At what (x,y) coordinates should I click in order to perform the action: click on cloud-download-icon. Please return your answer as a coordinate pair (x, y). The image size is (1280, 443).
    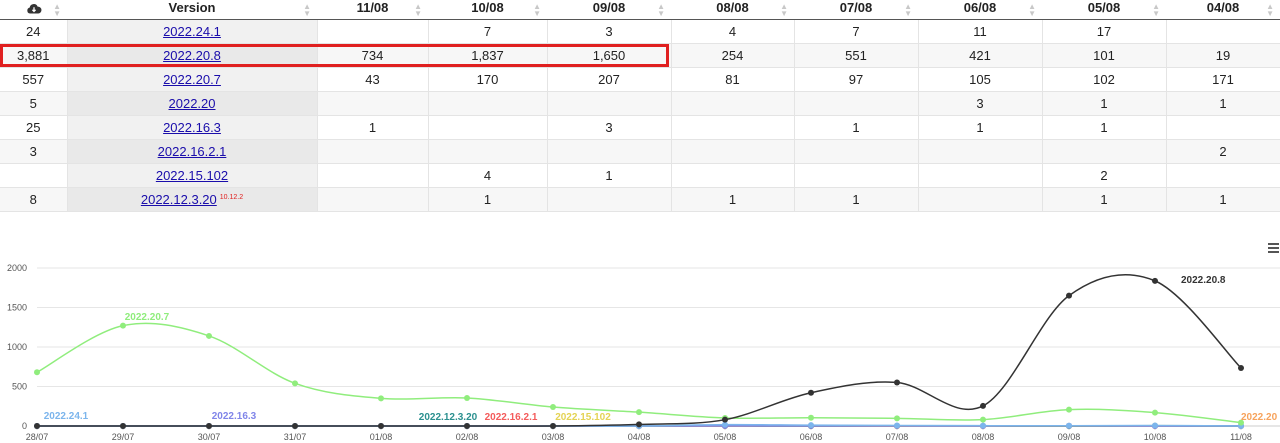
    Looking at the image, I should click on (34, 9).